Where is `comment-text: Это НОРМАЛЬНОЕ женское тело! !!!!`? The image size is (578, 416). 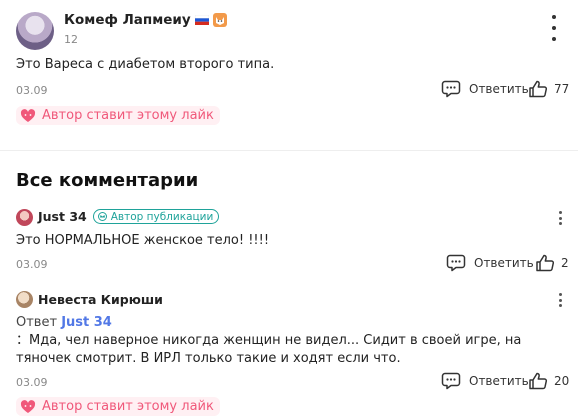 comment-text: Это НОРМАЛЬНОЕ женское тело! !!!! is located at coordinates (143, 240).